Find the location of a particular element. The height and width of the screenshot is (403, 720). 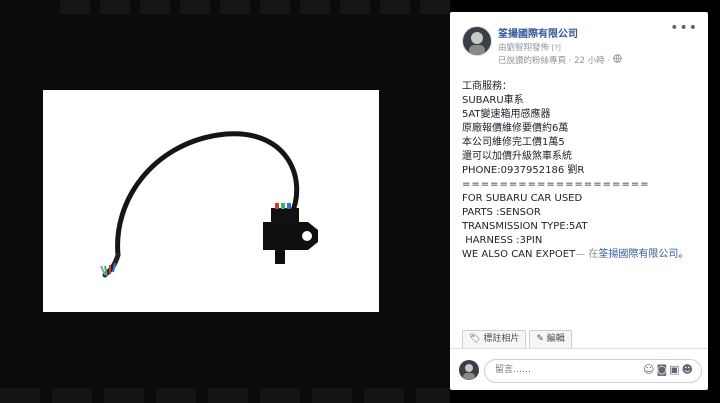

post-line: ==================== is located at coordinates (556, 184).